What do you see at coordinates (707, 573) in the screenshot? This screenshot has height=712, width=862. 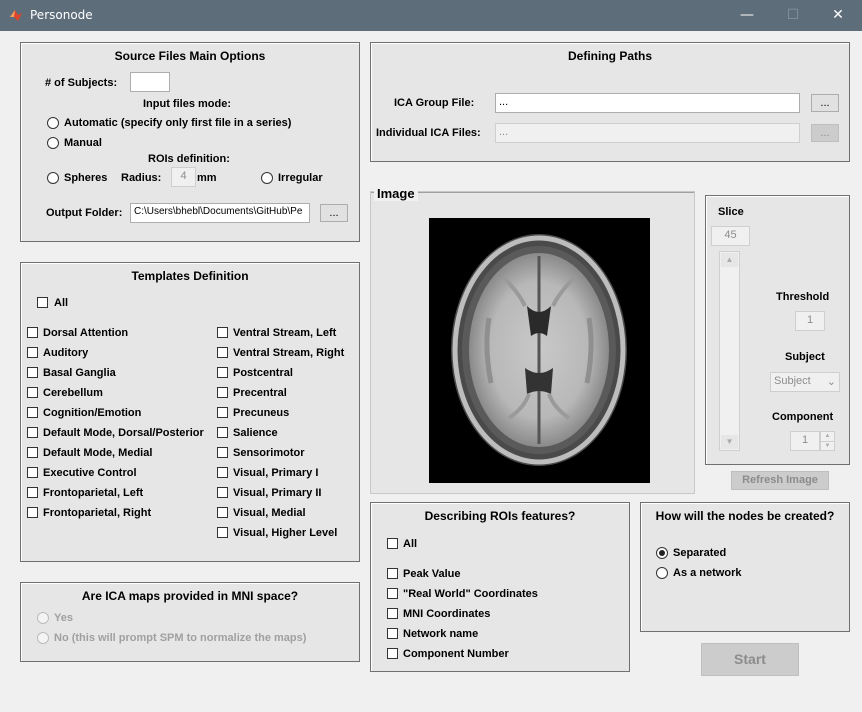 I see `as-network-label: As a network` at bounding box center [707, 573].